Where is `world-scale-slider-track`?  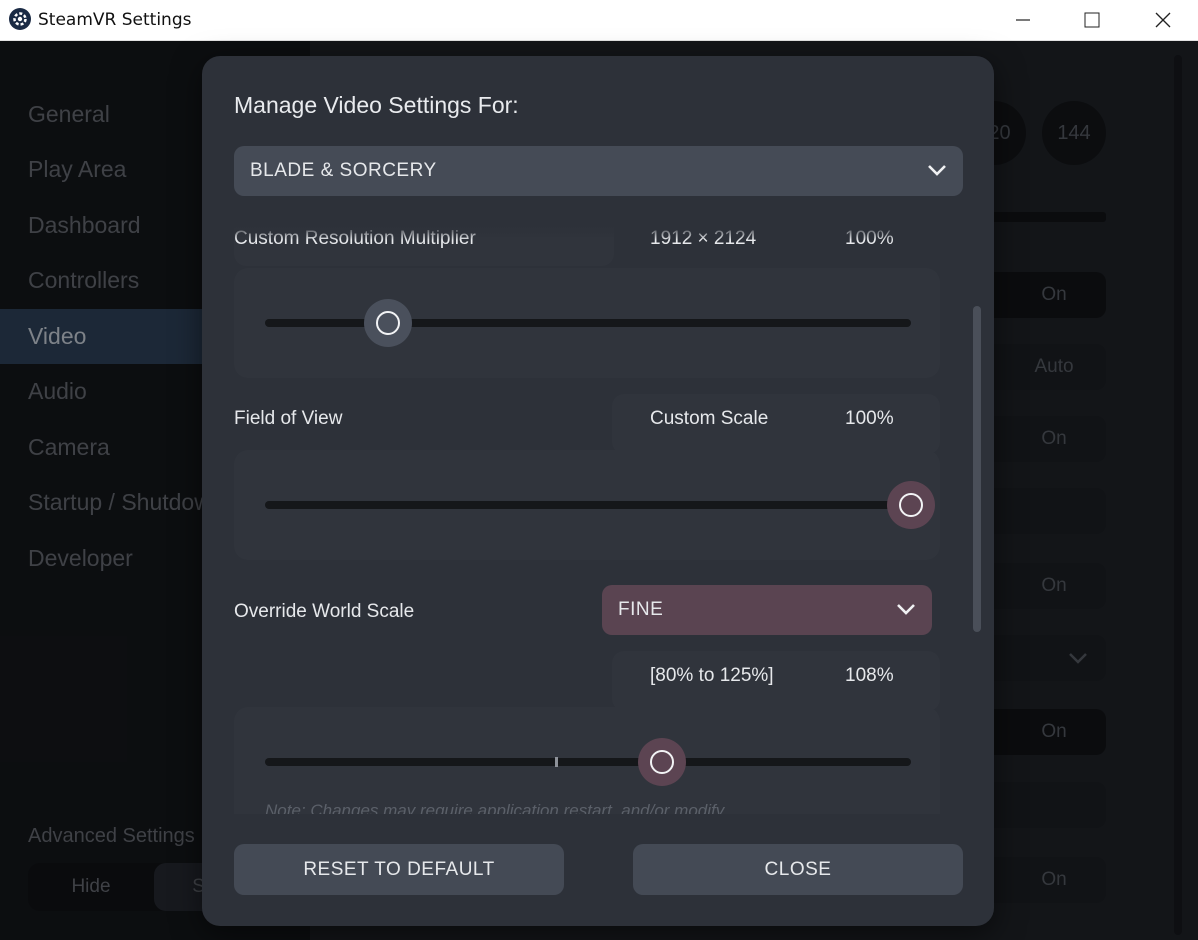 world-scale-slider-track is located at coordinates (588, 762).